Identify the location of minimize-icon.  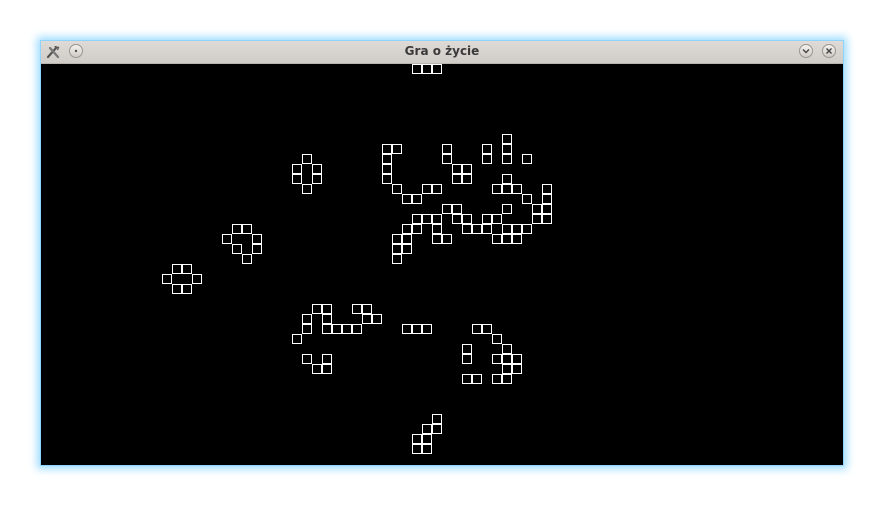
(806, 51).